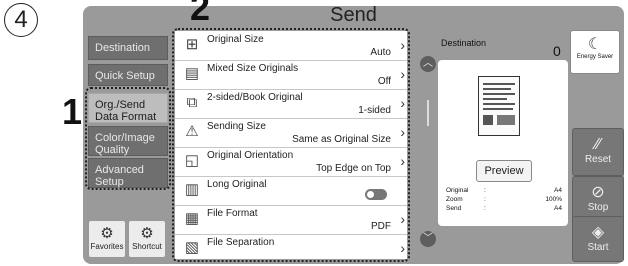 The width and height of the screenshot is (628, 266). I want to click on setting-row-original-size: ⊞ Original Size Auto ›, so click(291, 46).